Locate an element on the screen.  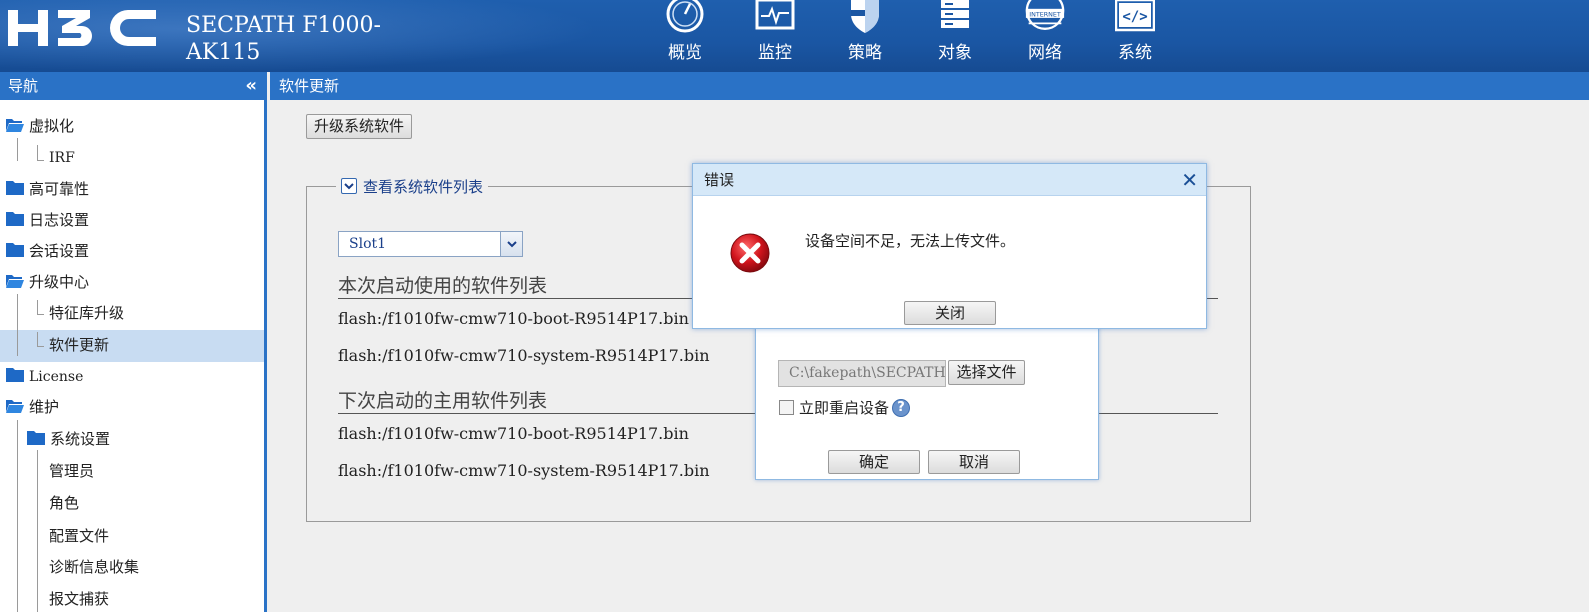
sidebar-item-license: License is located at coordinates (44, 377).